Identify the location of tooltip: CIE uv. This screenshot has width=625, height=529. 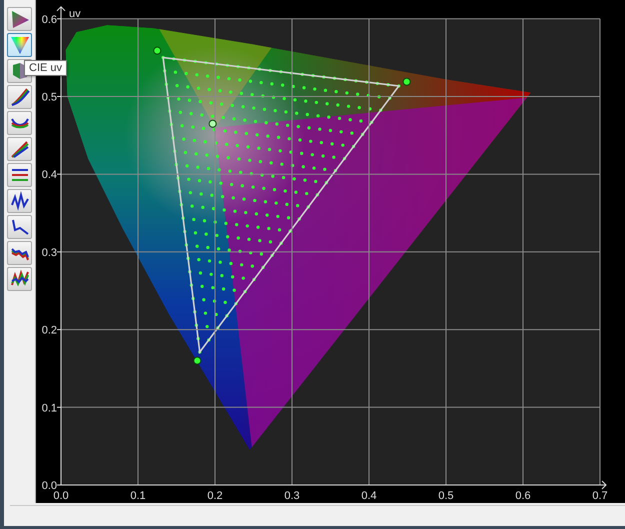
(46, 68).